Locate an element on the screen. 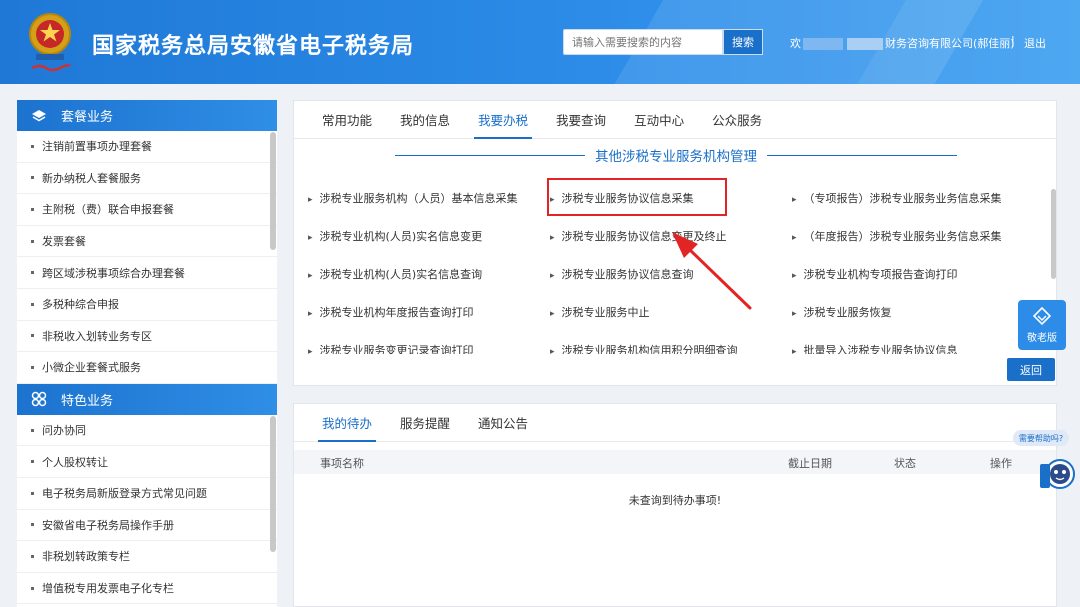 Image resolution: width=1080 pixels, height=607 pixels. panel-scrollbar is located at coordinates (1053, 234).